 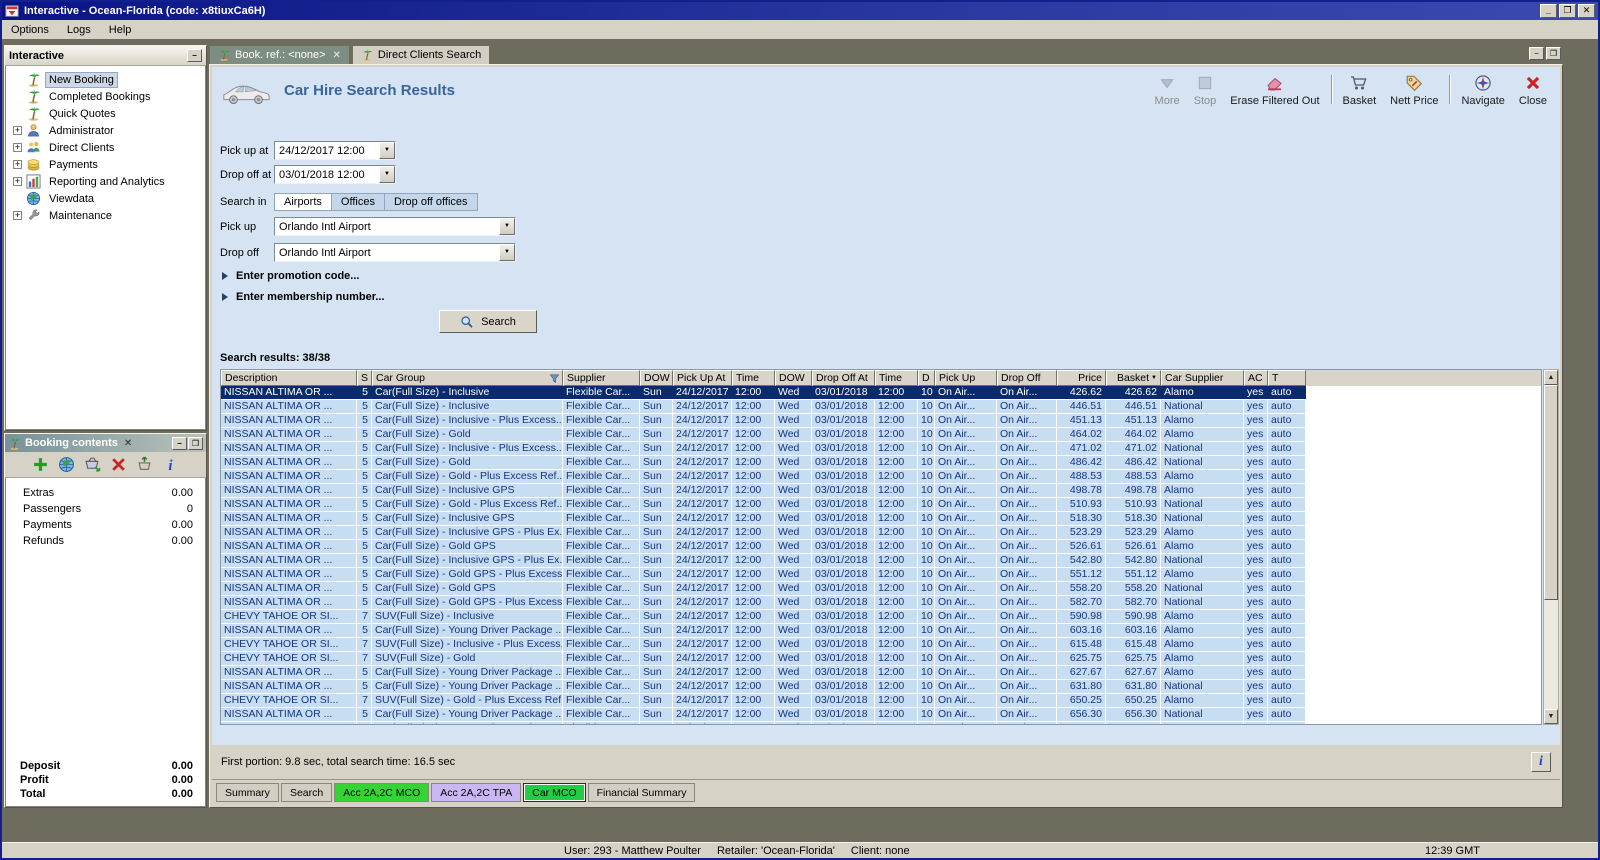 What do you see at coordinates (335, 174) in the screenshot?
I see `dropoff-at-combo: 03/01/2018 12:00 ▼` at bounding box center [335, 174].